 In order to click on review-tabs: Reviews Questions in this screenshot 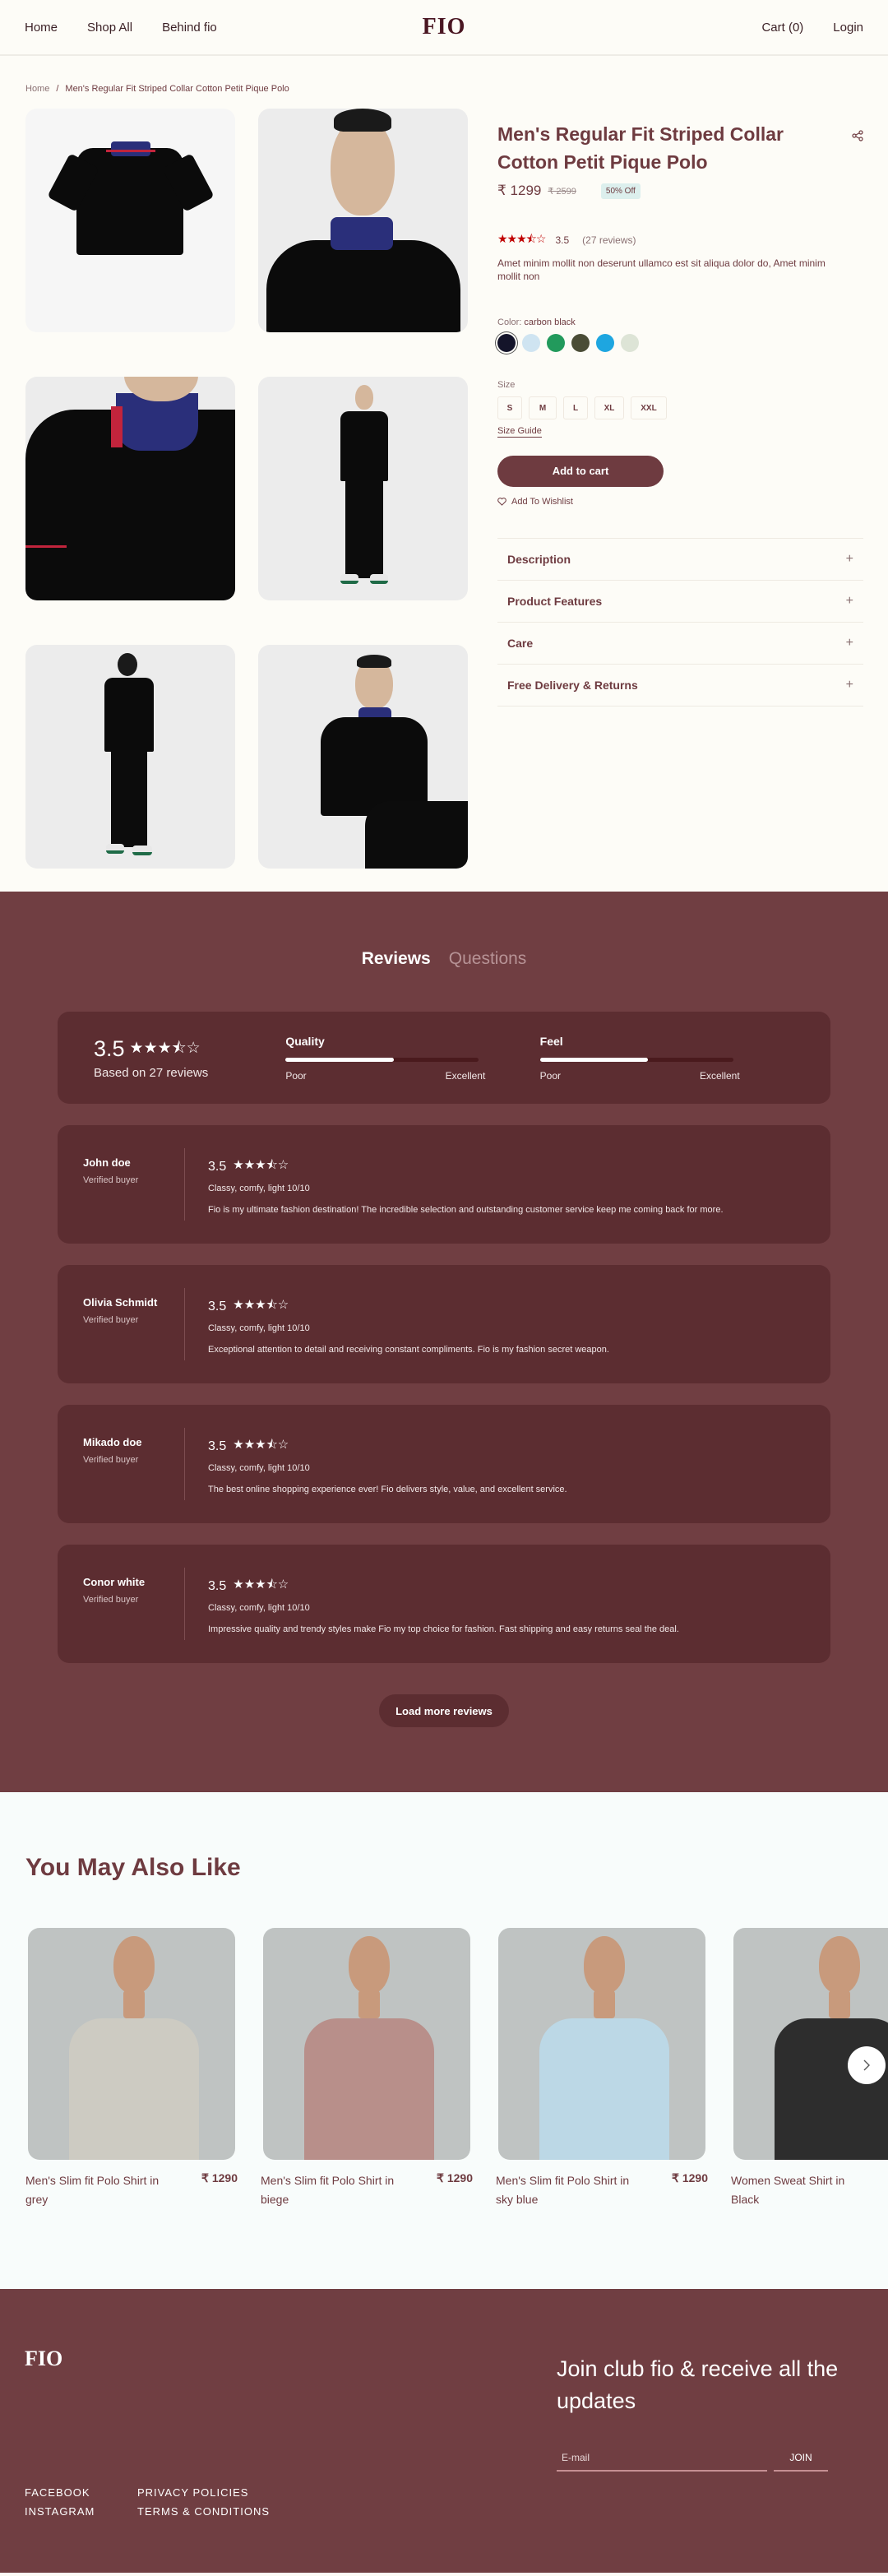, I will do `click(444, 959)`.